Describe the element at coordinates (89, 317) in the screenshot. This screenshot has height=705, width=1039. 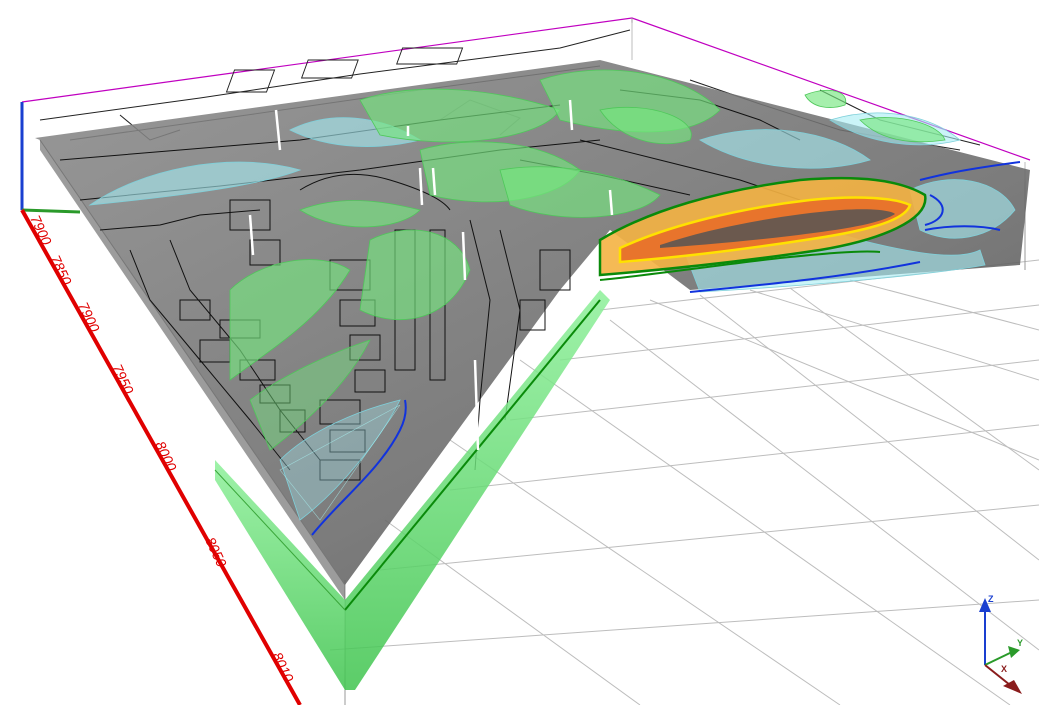
I see `tick-label: 7900` at that location.